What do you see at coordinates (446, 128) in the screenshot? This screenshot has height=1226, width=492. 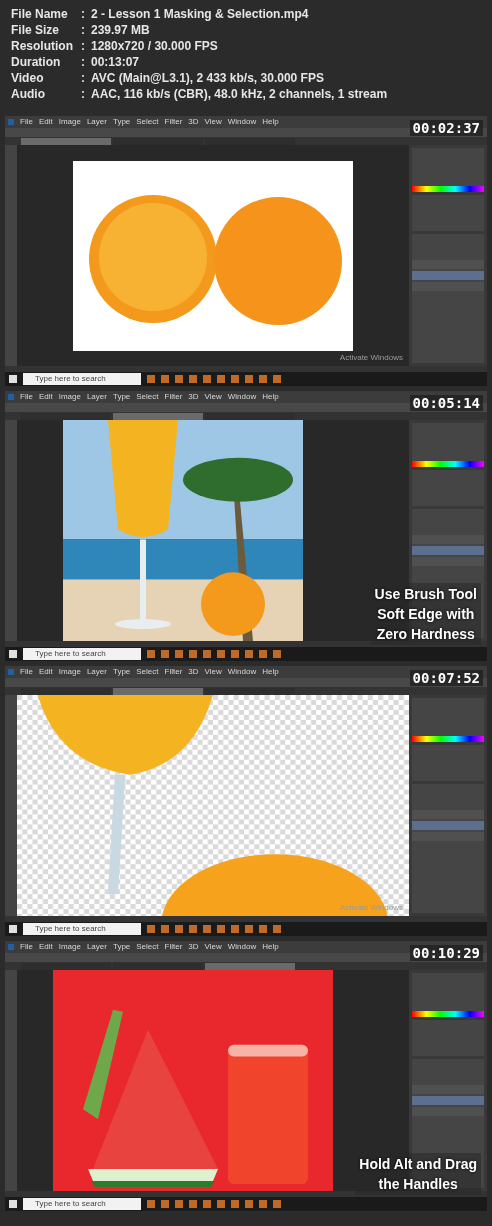 I see `timestamp: 00:02:37` at bounding box center [446, 128].